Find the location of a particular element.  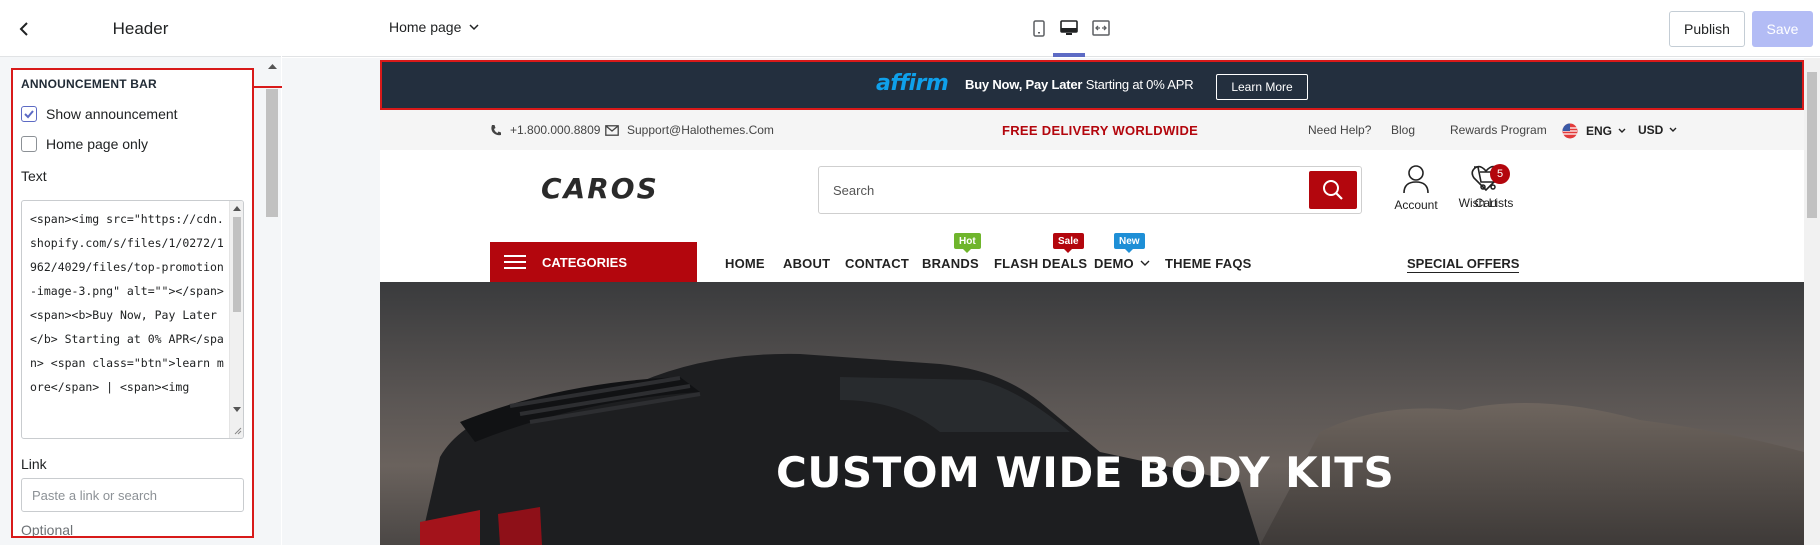

email-link: Support@Halothemes.Com is located at coordinates (689, 130).